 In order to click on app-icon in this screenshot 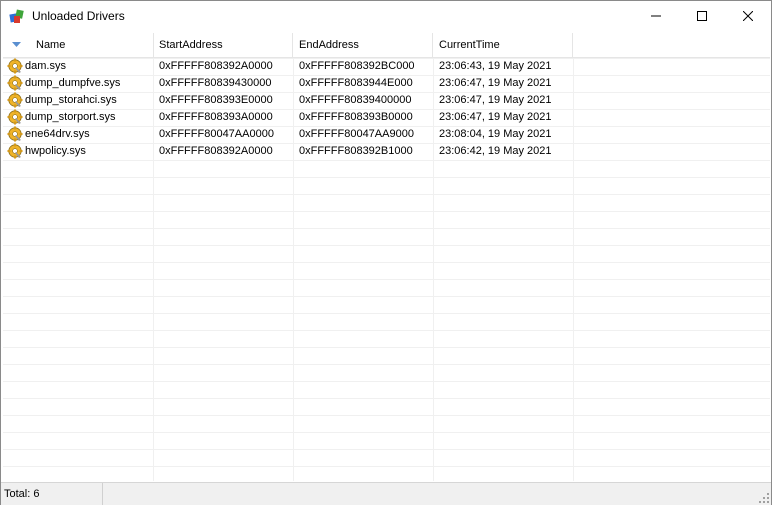, I will do `click(16, 16)`.